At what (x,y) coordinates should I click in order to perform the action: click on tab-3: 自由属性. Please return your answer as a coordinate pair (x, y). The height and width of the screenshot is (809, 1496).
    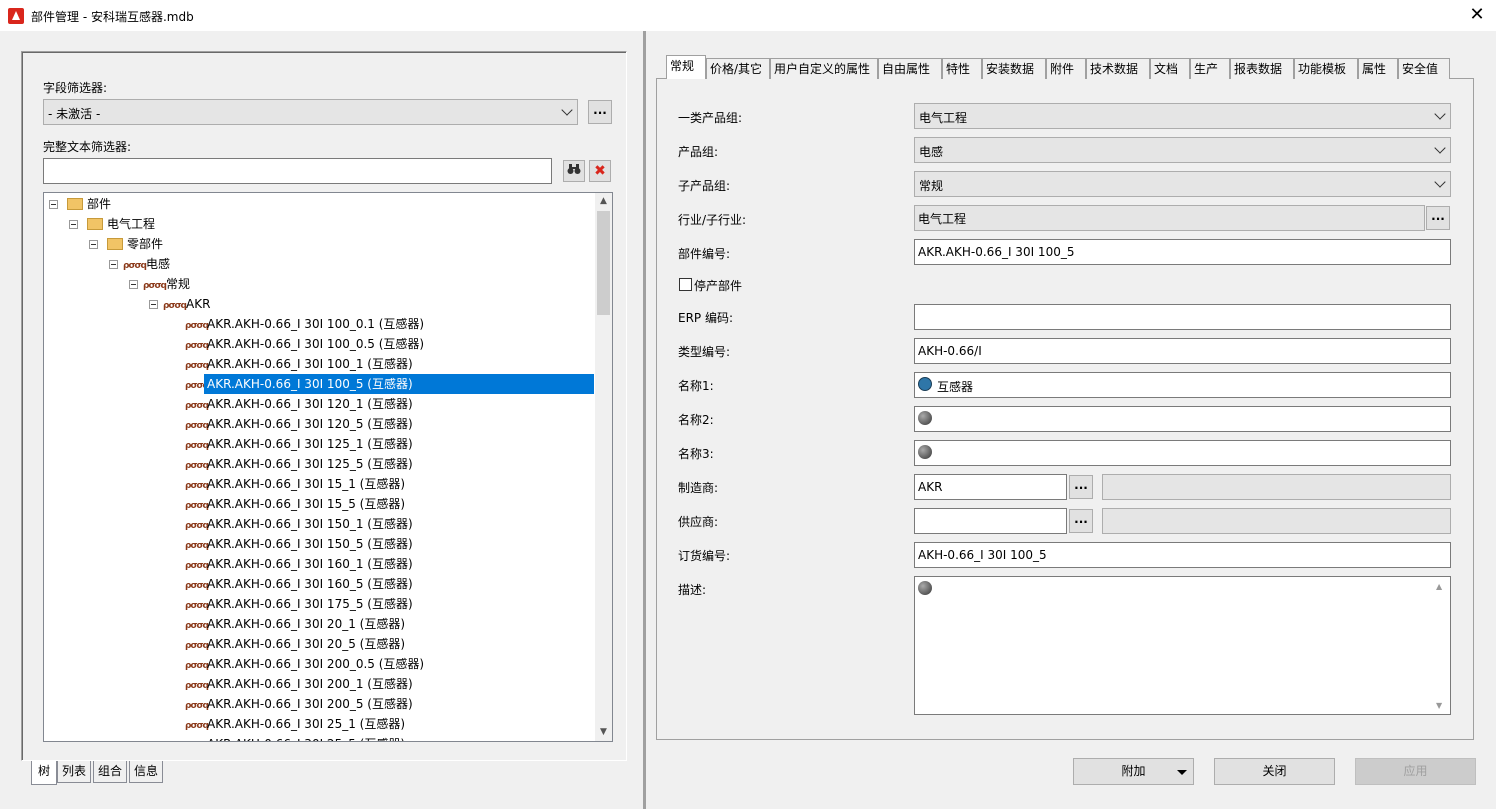
    Looking at the image, I should click on (910, 68).